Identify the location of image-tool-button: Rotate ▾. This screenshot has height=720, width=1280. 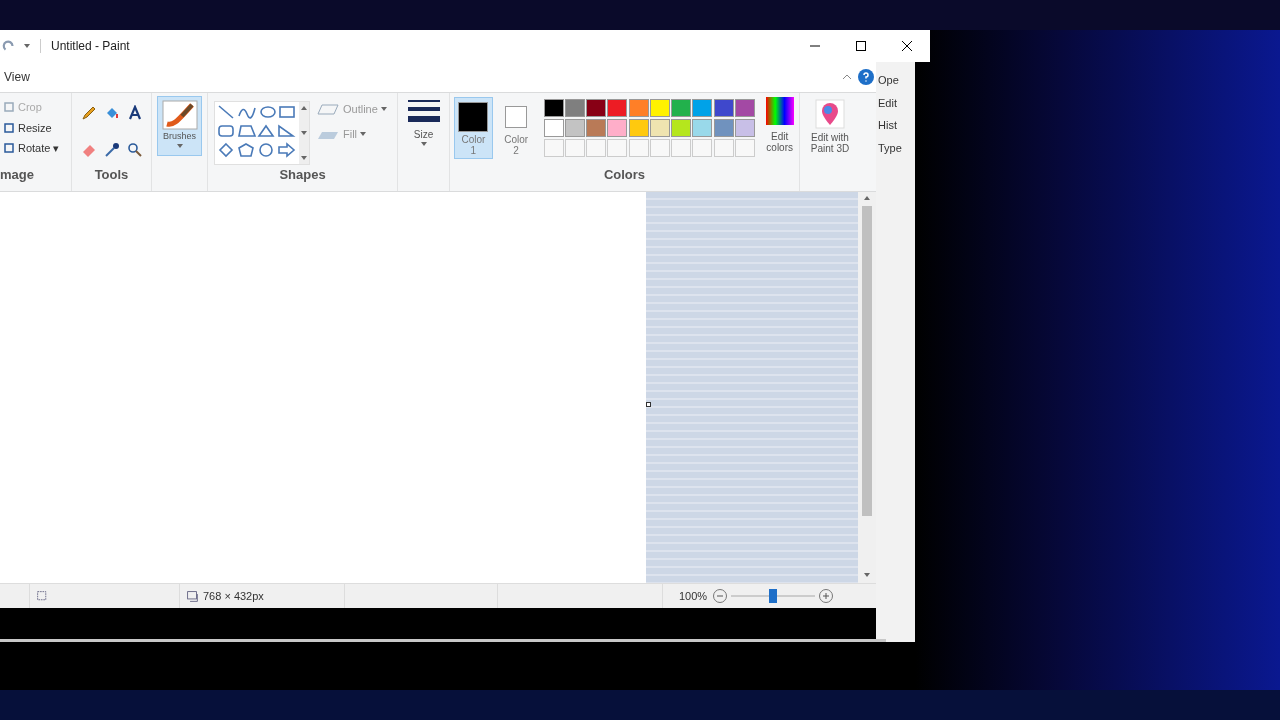
(37, 148).